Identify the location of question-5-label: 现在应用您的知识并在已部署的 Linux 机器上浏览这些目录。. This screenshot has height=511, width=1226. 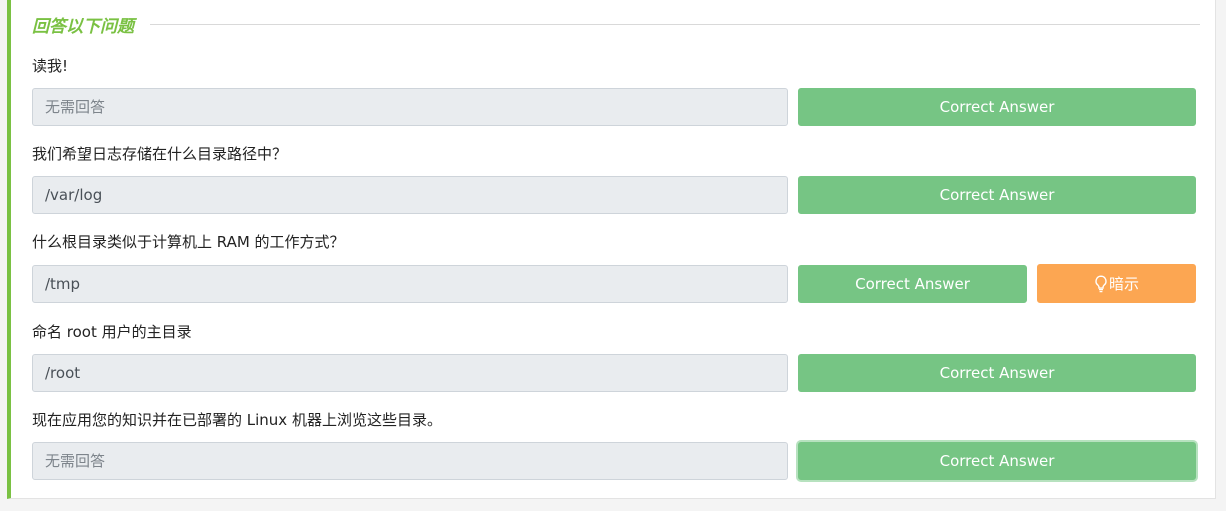
(237, 420).